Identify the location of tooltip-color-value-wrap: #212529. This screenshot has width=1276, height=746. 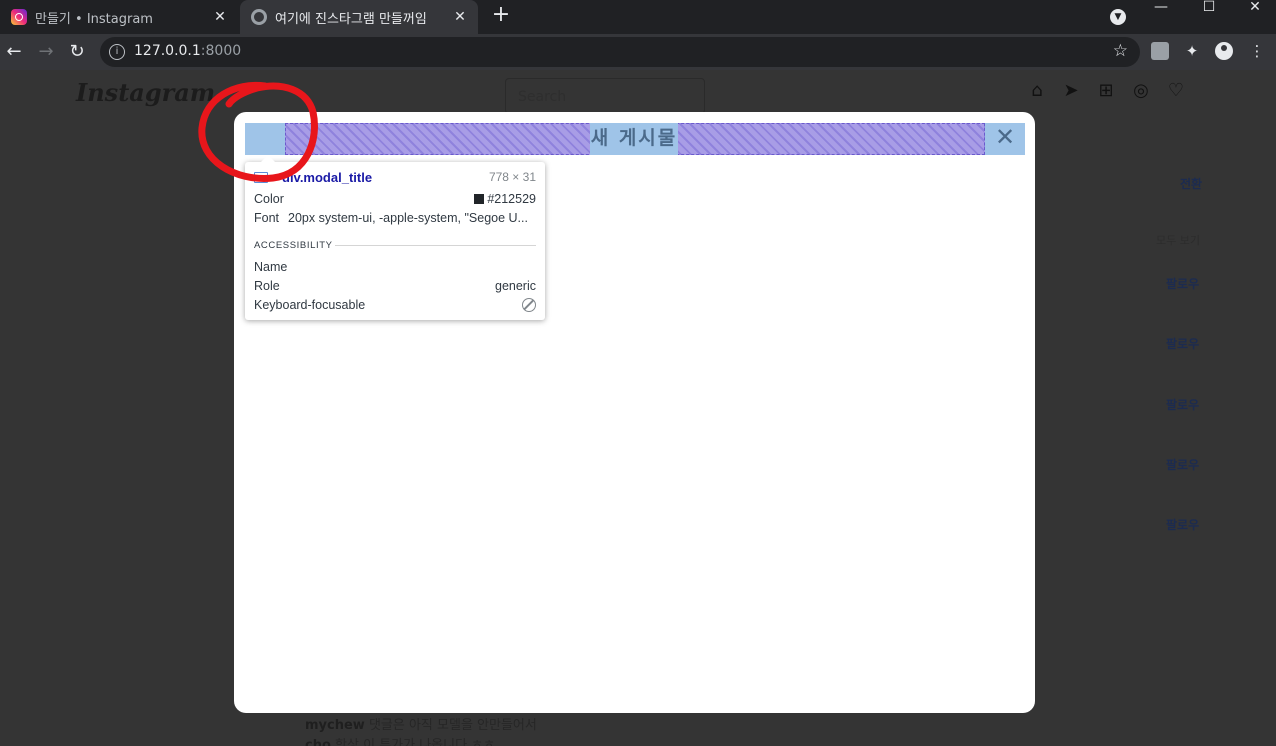
(505, 199).